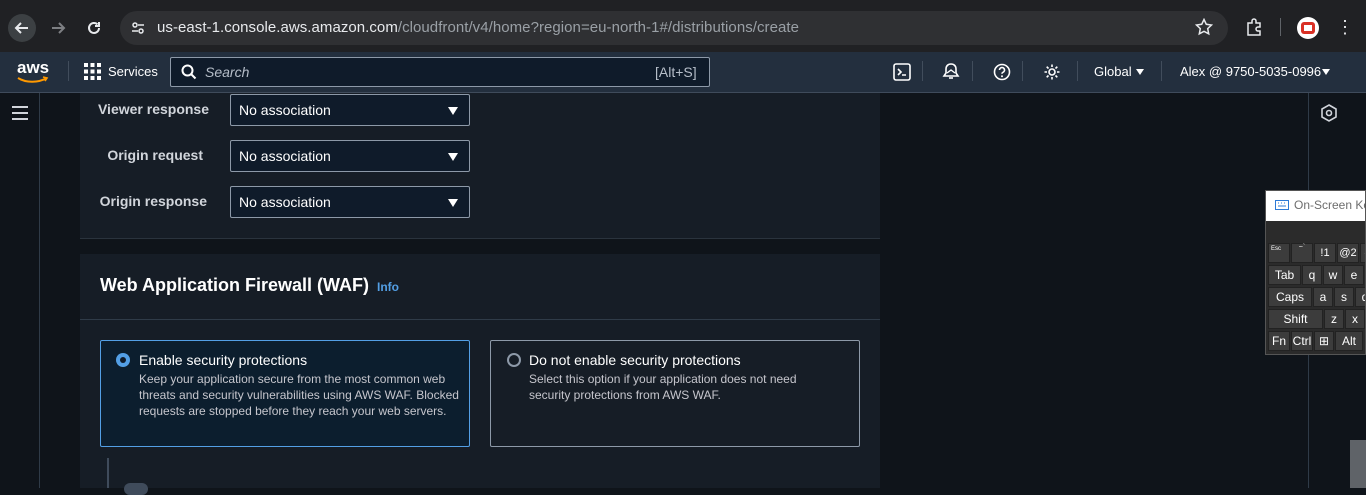 The width and height of the screenshot is (1366, 495). What do you see at coordinates (153, 109) in the screenshot?
I see `viewer-response-label: Viewer response` at bounding box center [153, 109].